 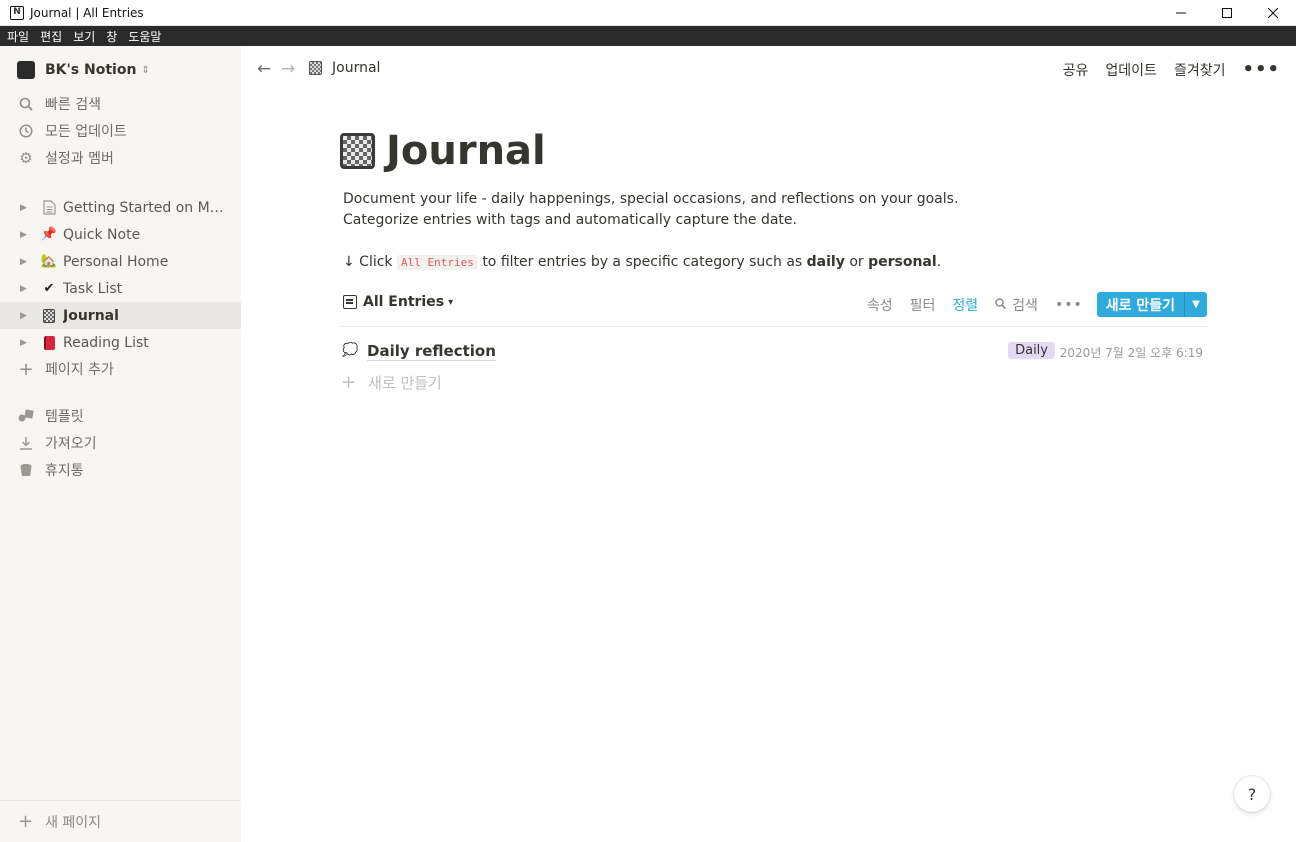 What do you see at coordinates (773, 326) in the screenshot?
I see `divider` at bounding box center [773, 326].